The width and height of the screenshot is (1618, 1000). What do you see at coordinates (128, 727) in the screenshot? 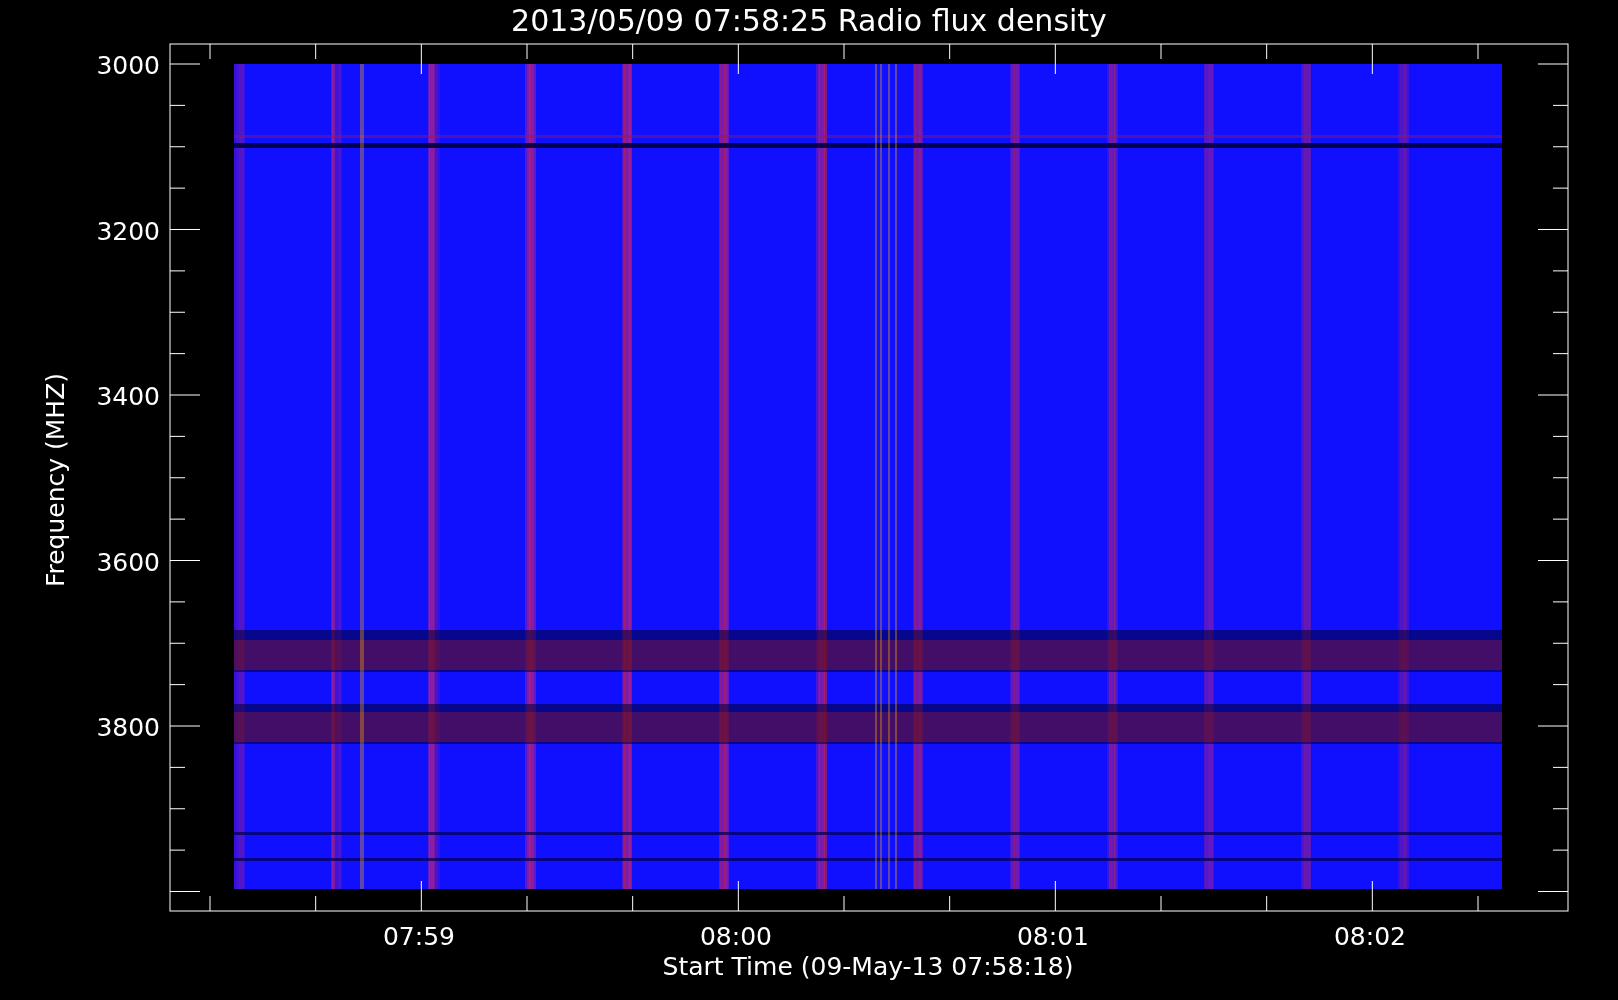
I see `y-tick-label: 3800` at bounding box center [128, 727].